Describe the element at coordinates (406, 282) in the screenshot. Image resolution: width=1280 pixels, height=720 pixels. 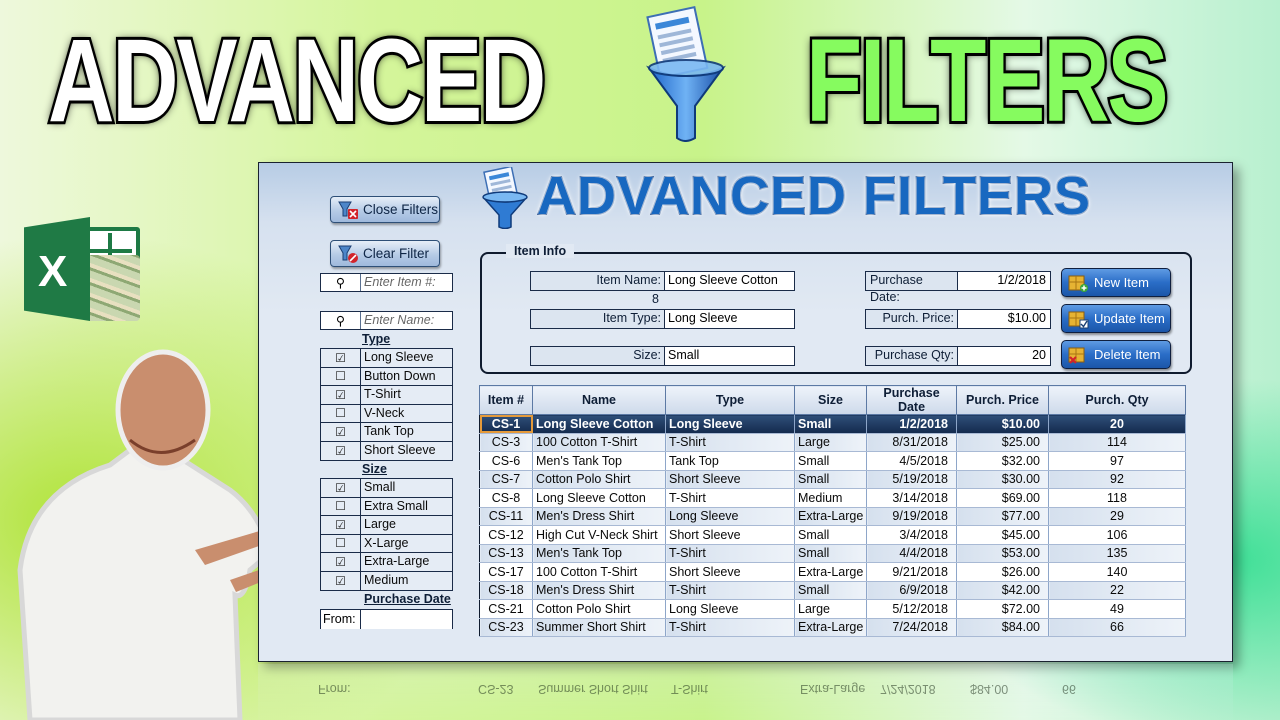
I see `item-number-input: Enter Item #:` at that location.